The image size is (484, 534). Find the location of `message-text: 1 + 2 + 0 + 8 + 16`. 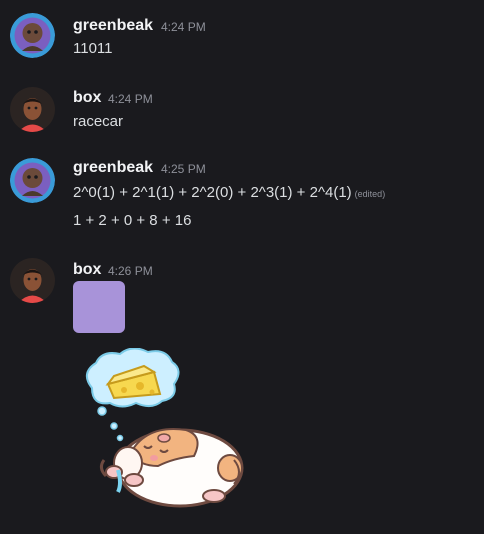

message-text: 1 + 2 + 0 + 8 + 16 is located at coordinates (132, 220).